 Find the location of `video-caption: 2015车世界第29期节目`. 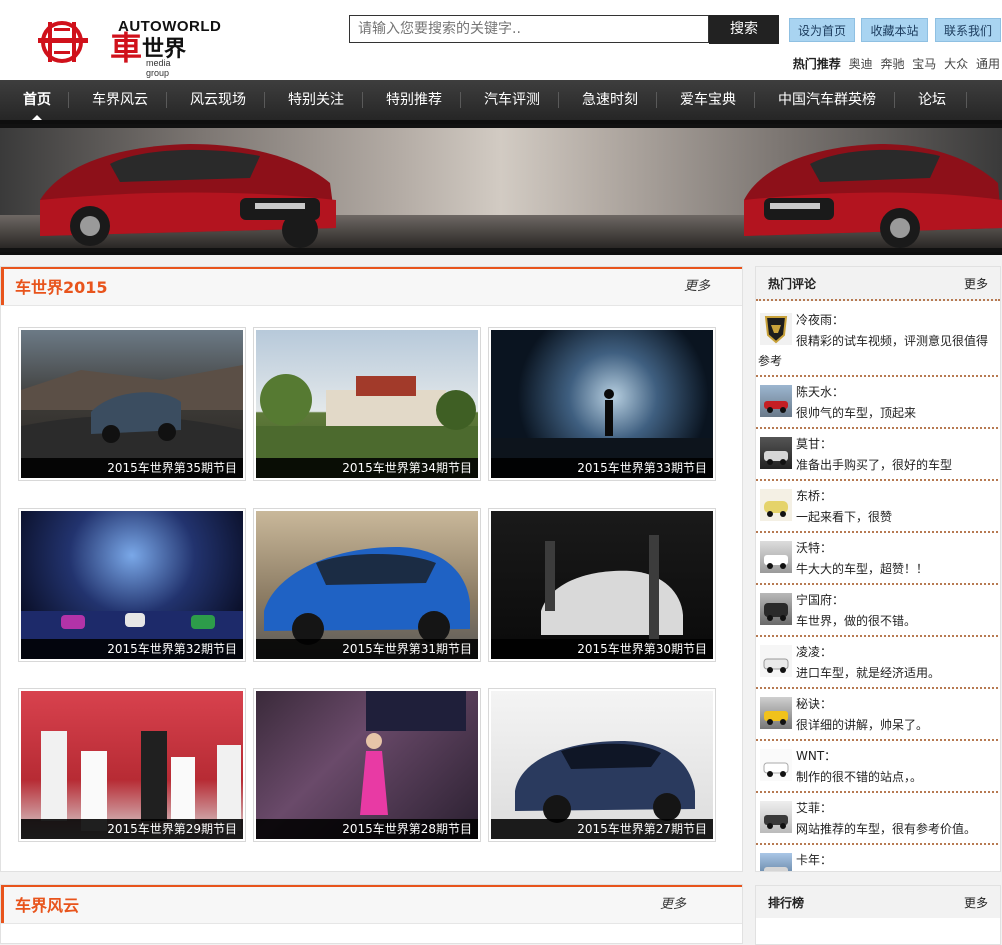

video-caption: 2015车世界第29期节目 is located at coordinates (132, 829).